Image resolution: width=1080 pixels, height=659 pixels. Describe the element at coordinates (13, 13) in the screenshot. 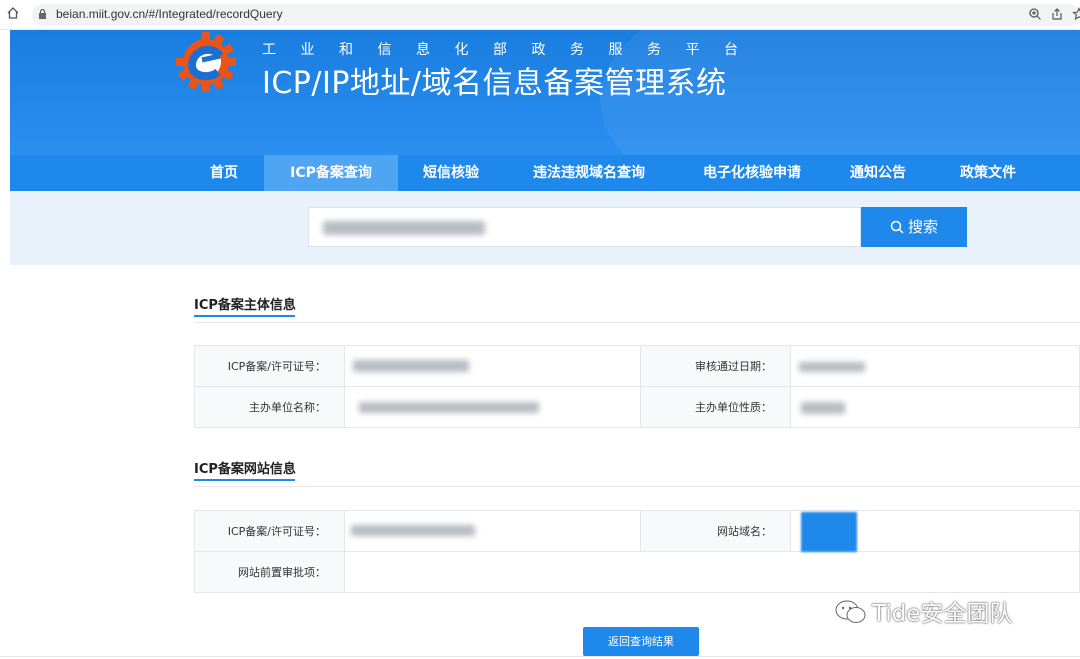

I see `home-icon` at that location.